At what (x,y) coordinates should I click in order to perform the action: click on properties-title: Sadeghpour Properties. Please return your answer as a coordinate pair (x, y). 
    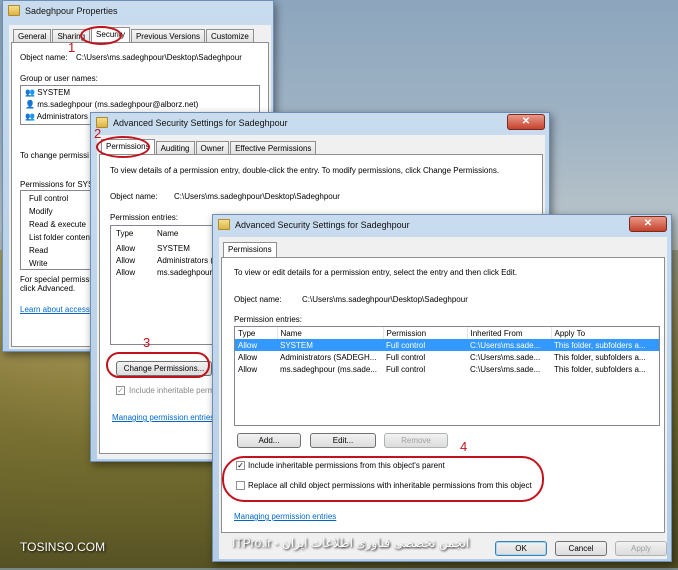
    Looking at the image, I should click on (71, 11).